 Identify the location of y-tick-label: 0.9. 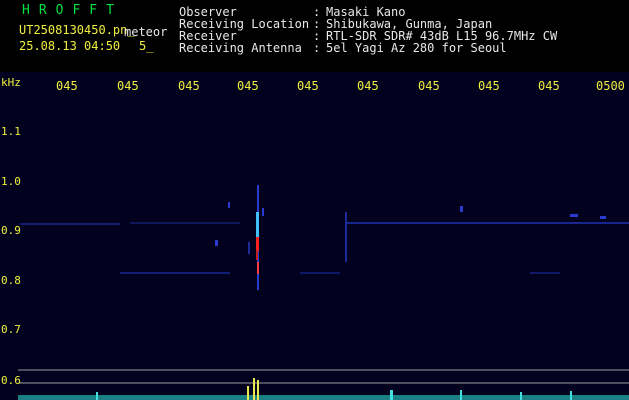
(11, 230).